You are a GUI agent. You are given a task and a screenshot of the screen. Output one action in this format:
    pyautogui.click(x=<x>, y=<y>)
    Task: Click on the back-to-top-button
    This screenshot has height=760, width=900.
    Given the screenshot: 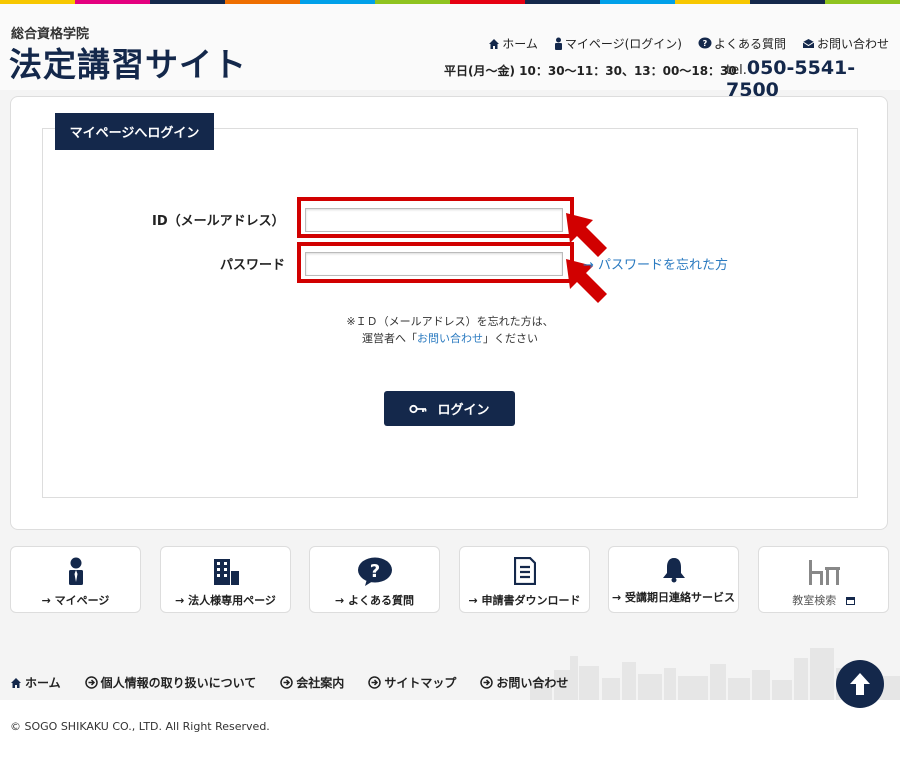 What is the action you would take?
    pyautogui.click(x=860, y=684)
    